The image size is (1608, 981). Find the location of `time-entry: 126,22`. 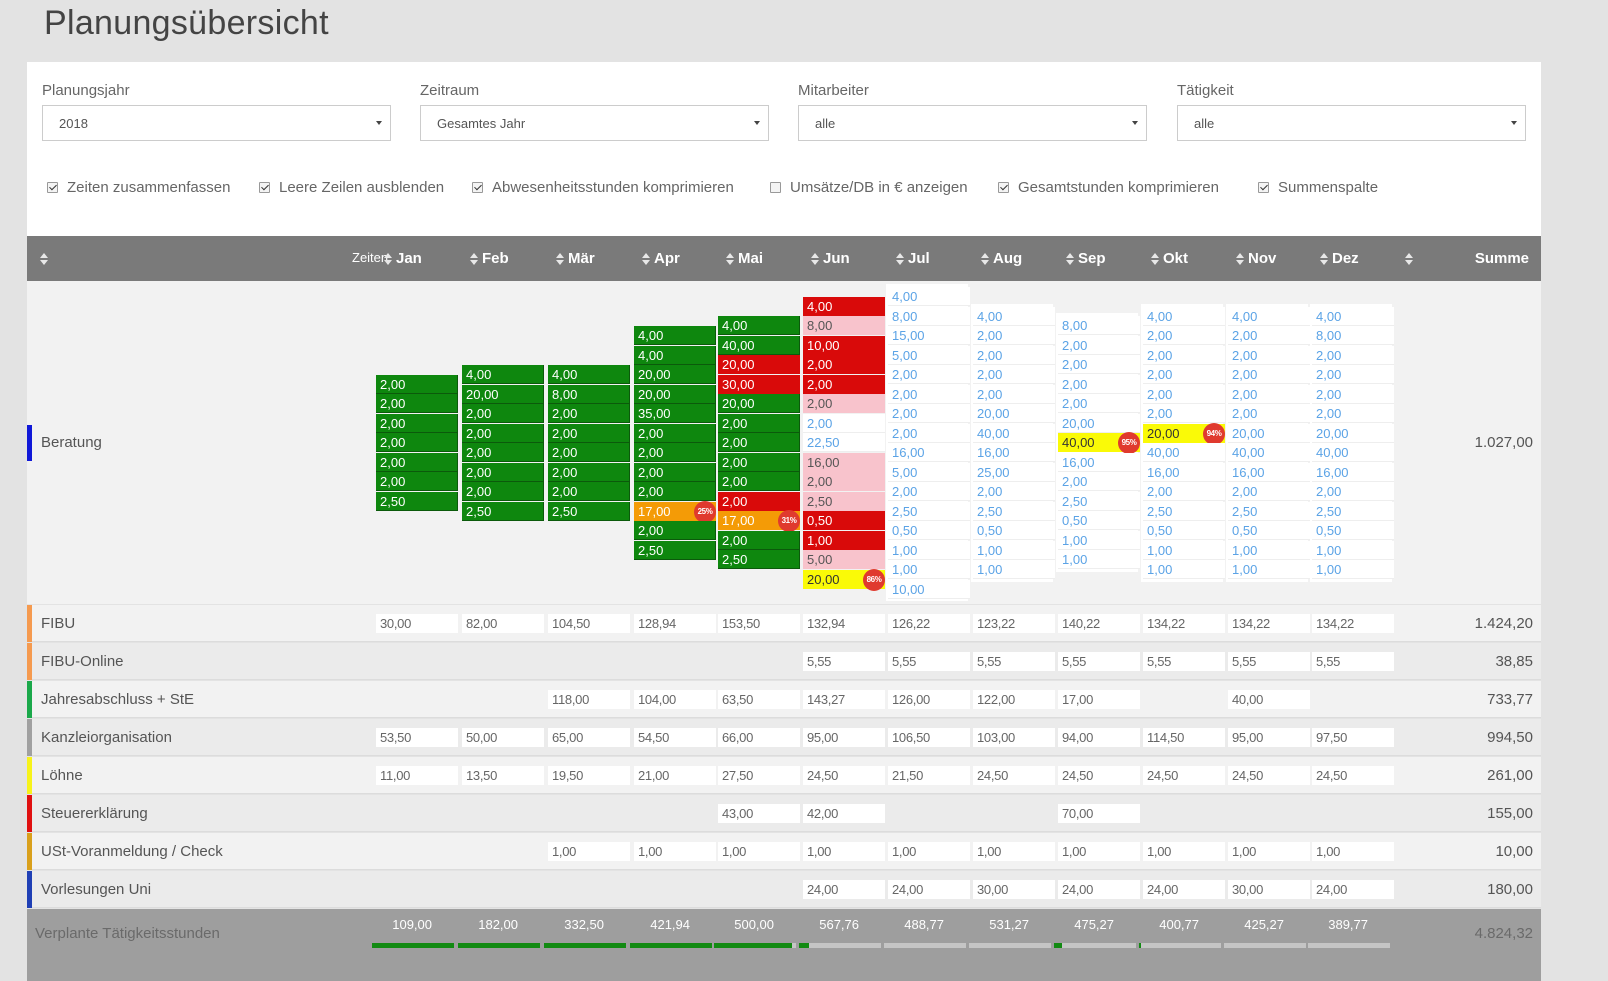

time-entry: 126,22 is located at coordinates (929, 623).